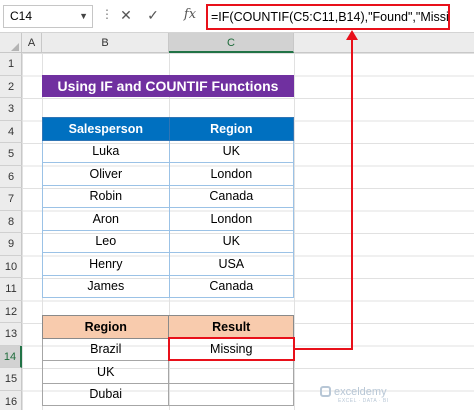  Describe the element at coordinates (106, 196) in the screenshot. I see `table-cell: Robin` at that location.